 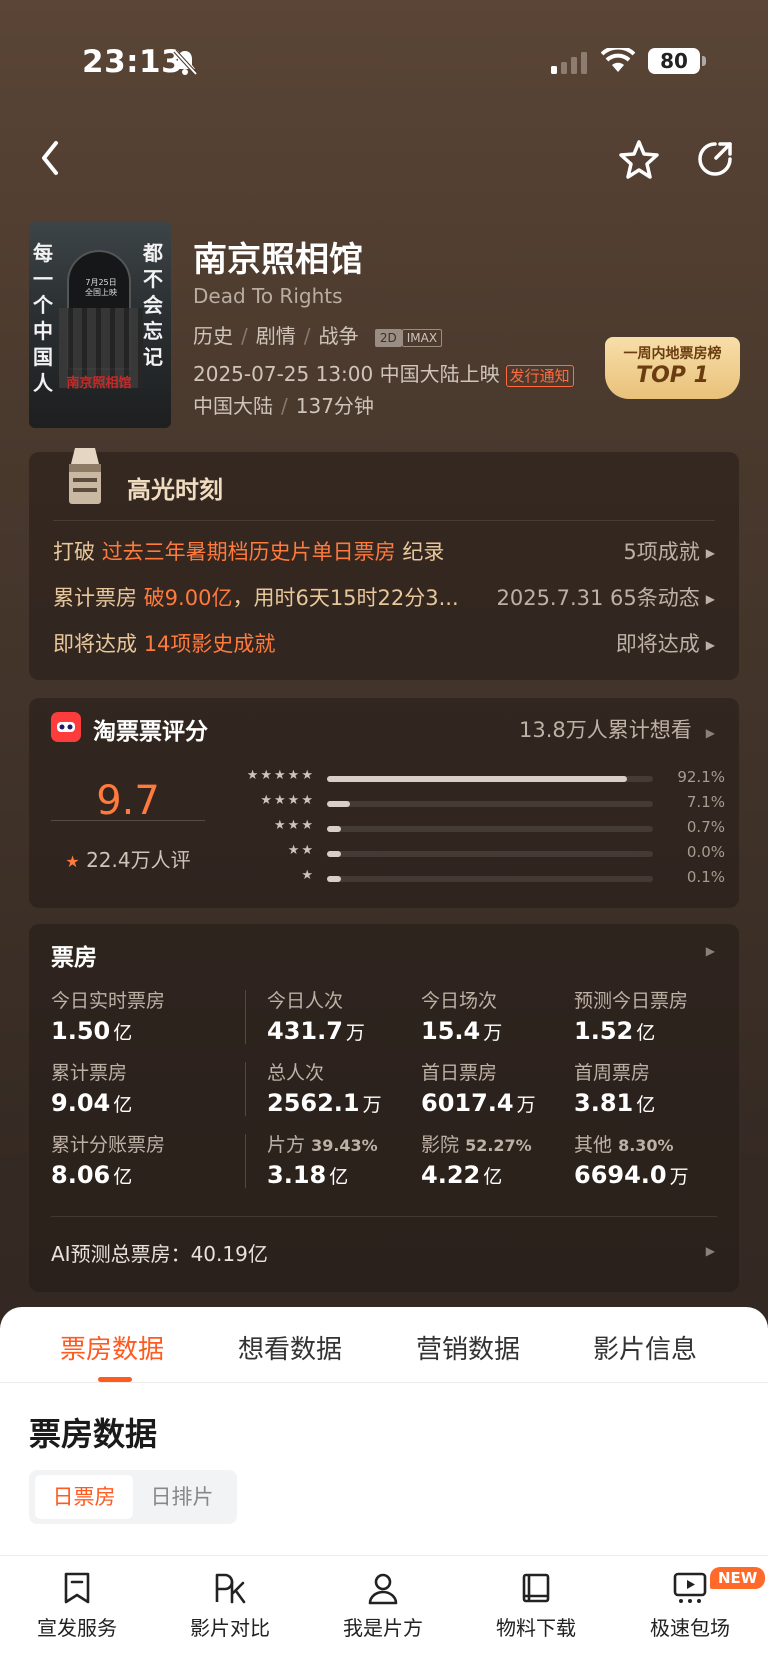 I want to click on film-clapper-icon, so click(x=85, y=476).